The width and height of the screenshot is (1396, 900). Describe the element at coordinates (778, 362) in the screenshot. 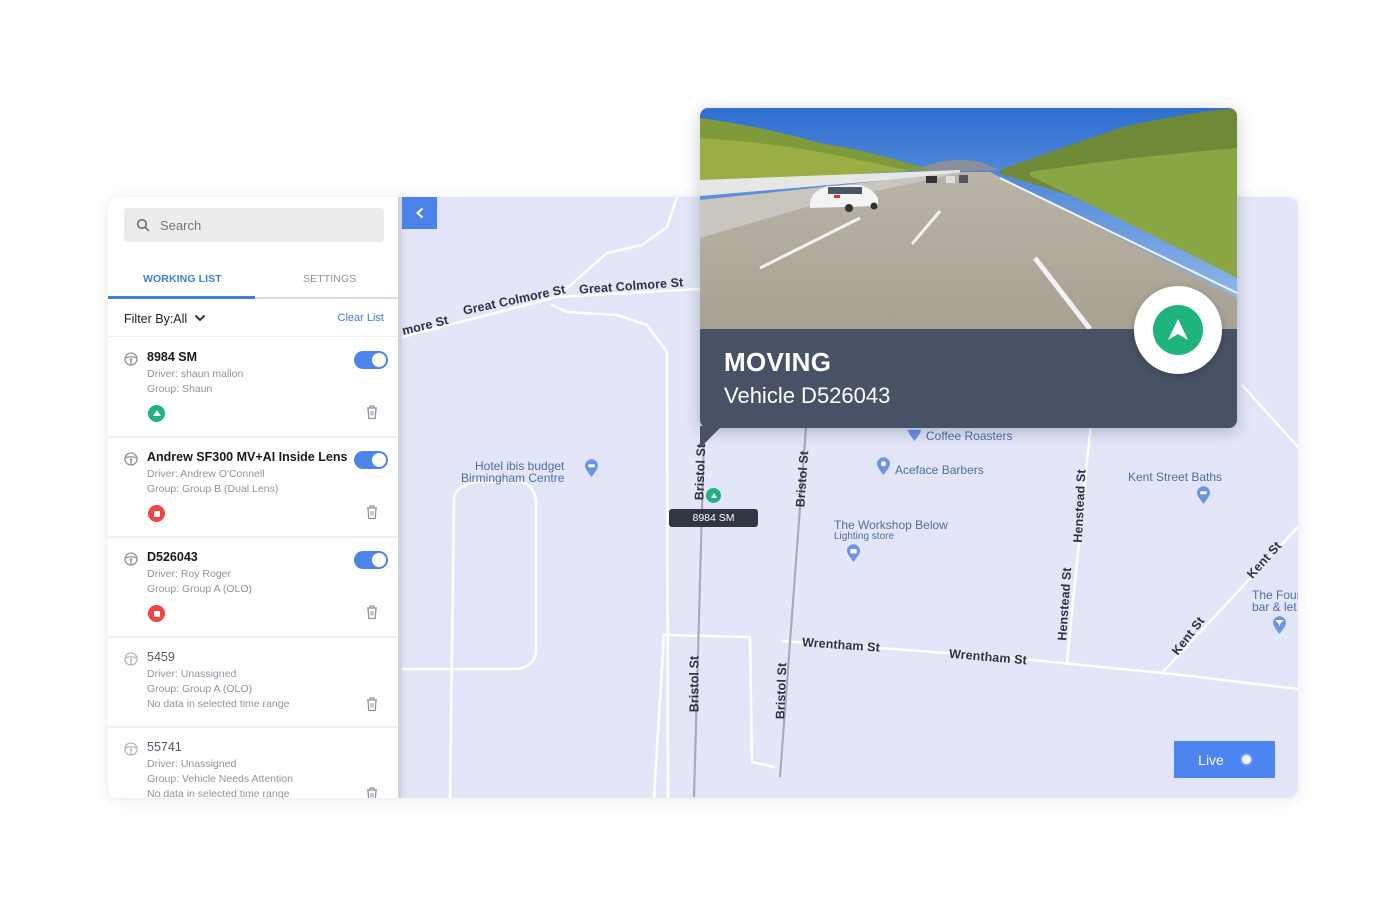

I see `vehicle-status: MOVING` at that location.